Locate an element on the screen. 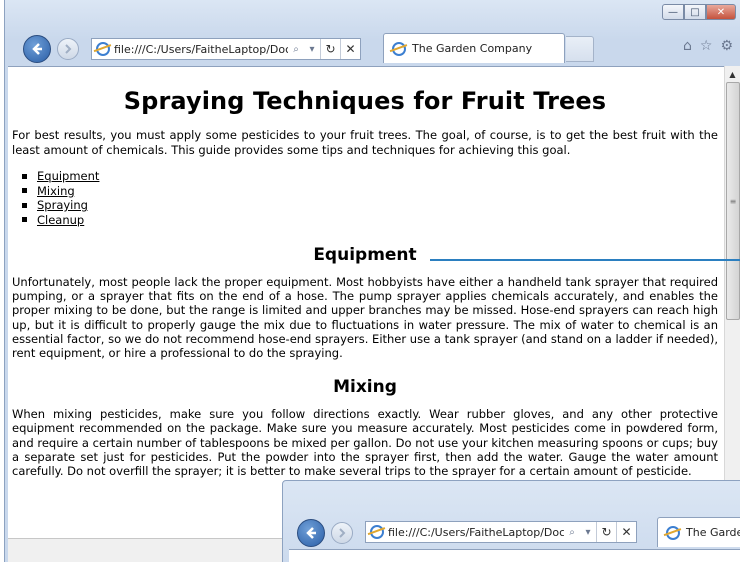  overlay-back-button is located at coordinates (311, 533).